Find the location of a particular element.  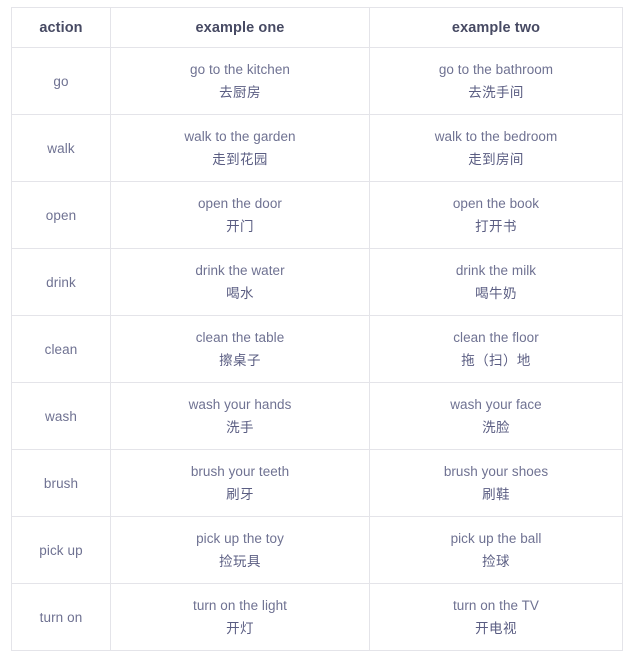

example-stack: drink the water 喝水 is located at coordinates (240, 282).